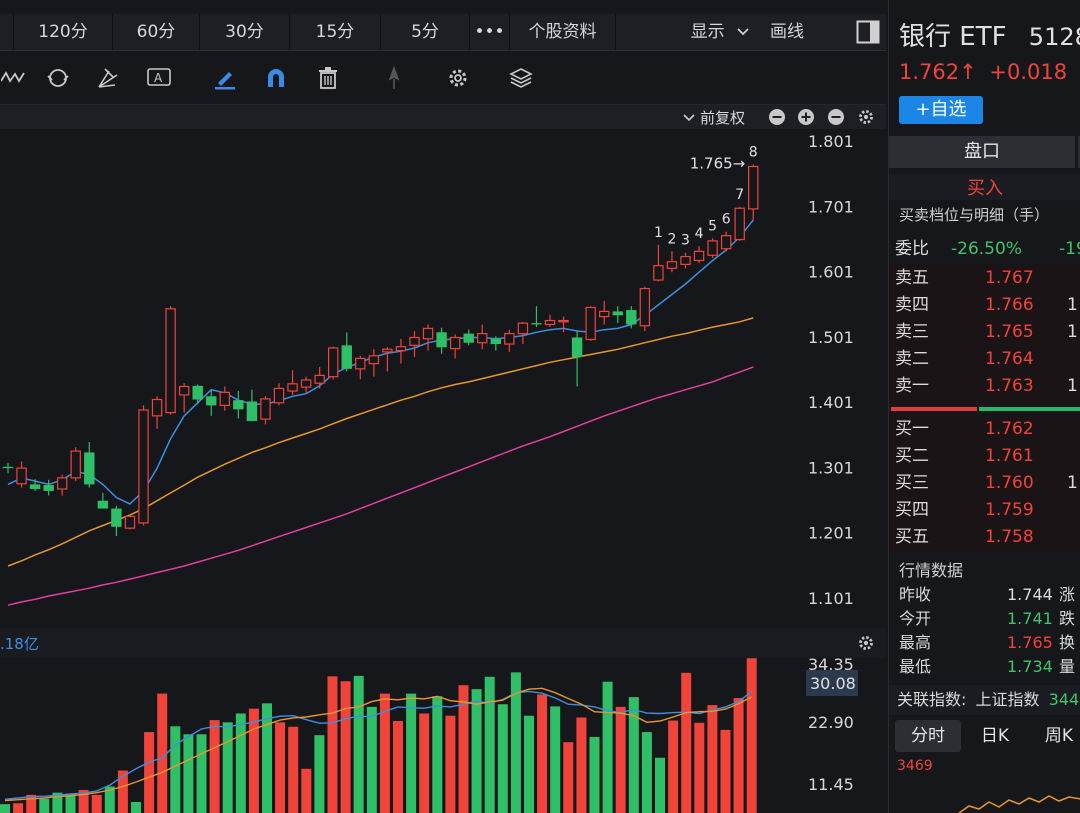 The height and width of the screenshot is (813, 1080). I want to click on pin-icon, so click(394, 78).